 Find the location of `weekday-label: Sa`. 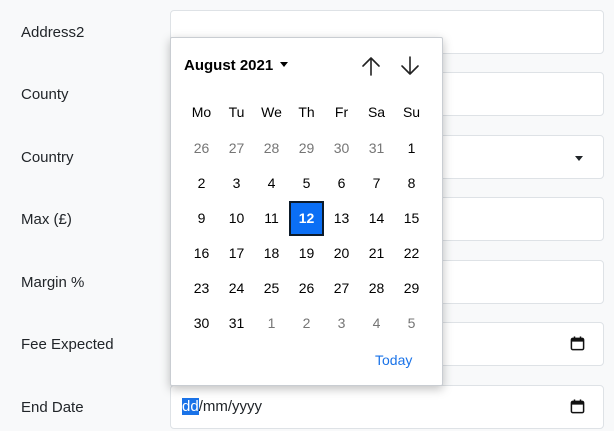

weekday-label: Sa is located at coordinates (376, 112).